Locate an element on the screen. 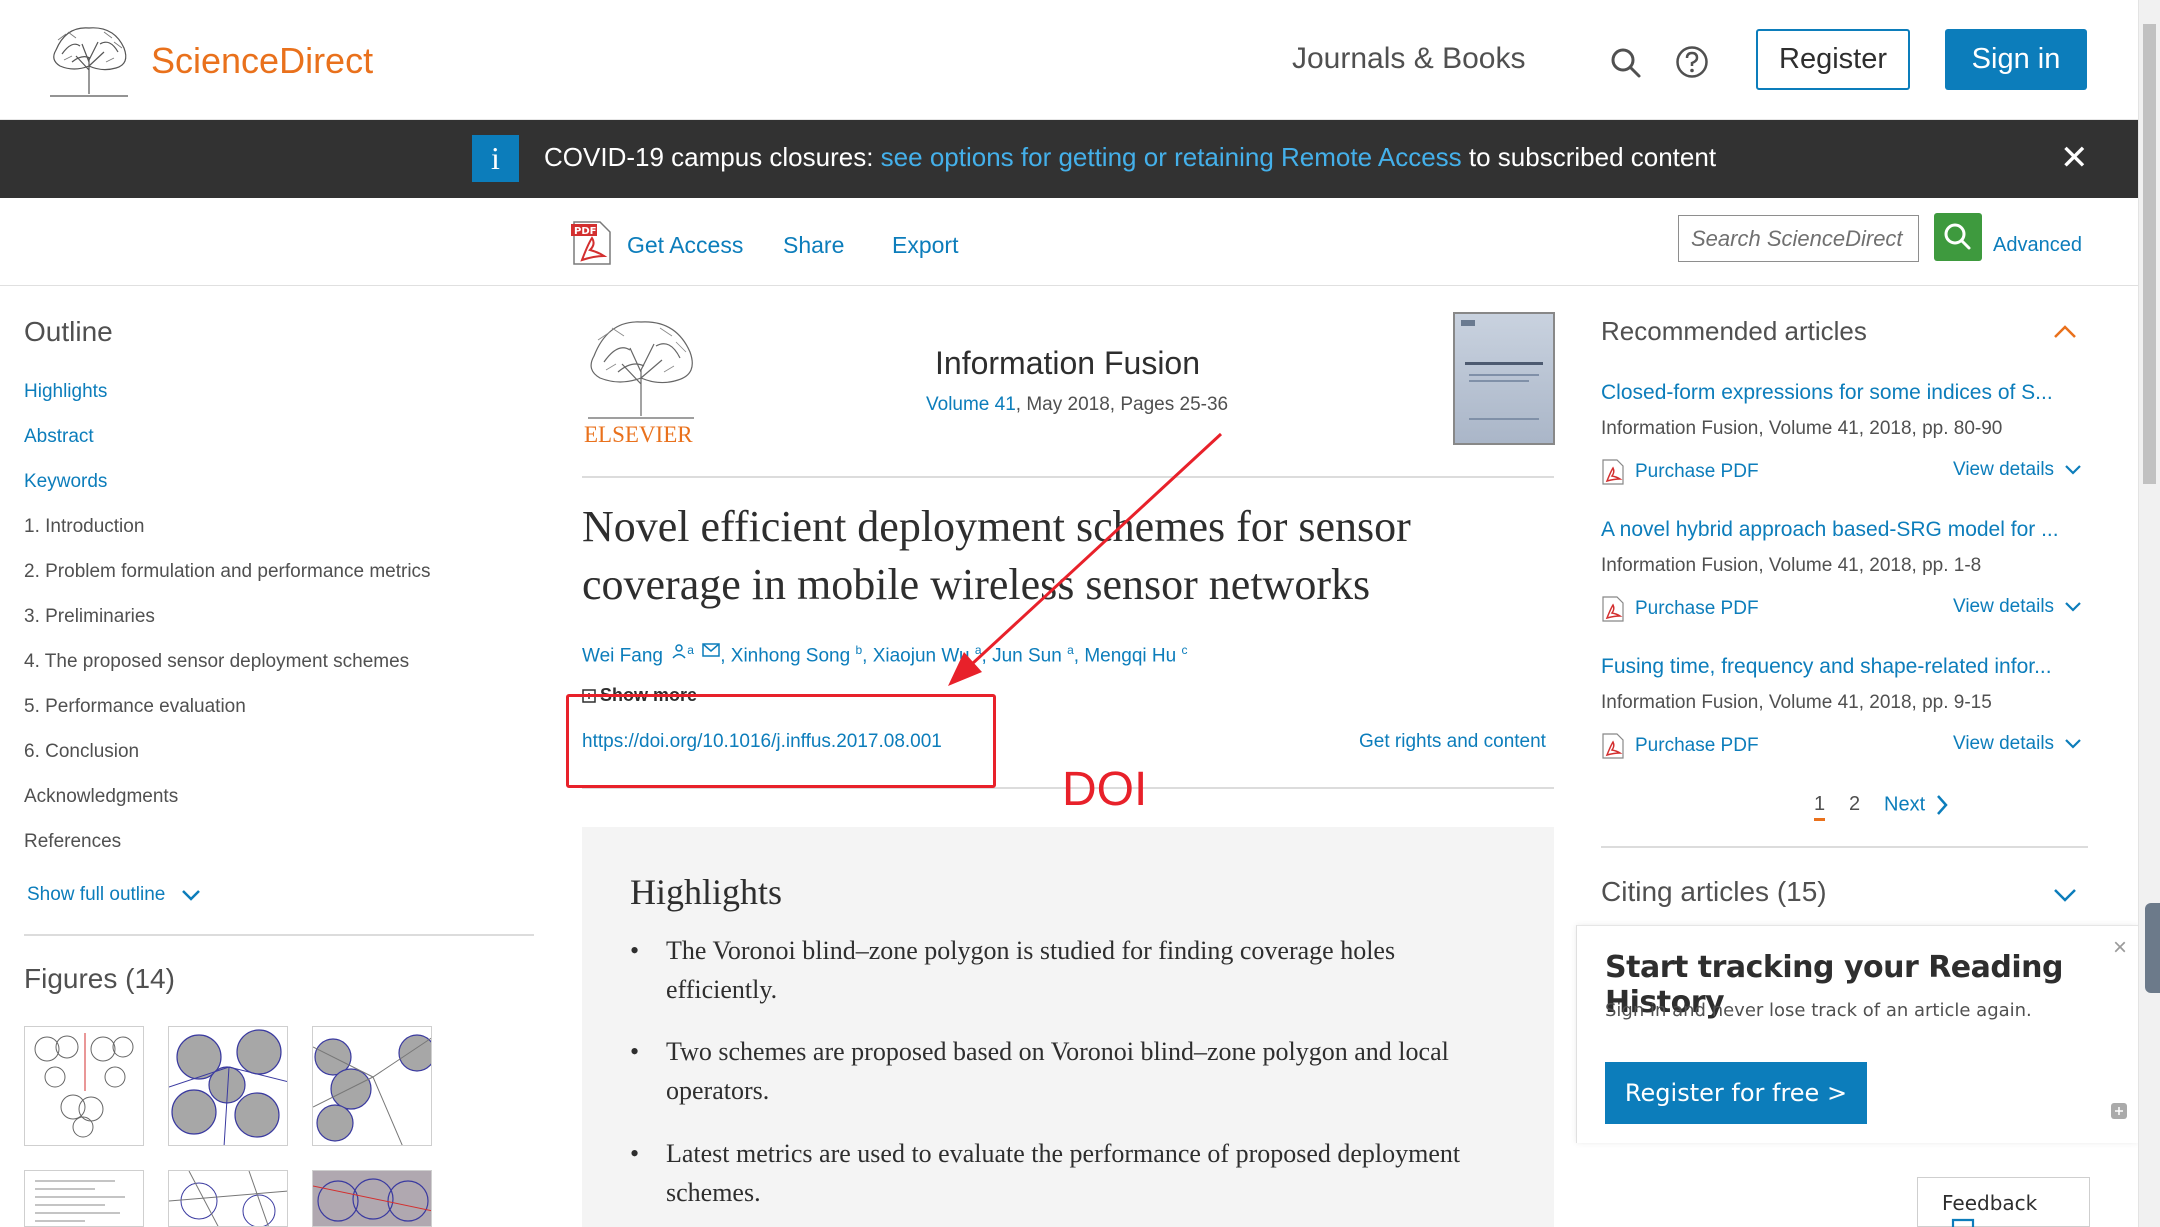 The width and height of the screenshot is (2160, 1227). brand-name: ScienceDirect is located at coordinates (262, 61).